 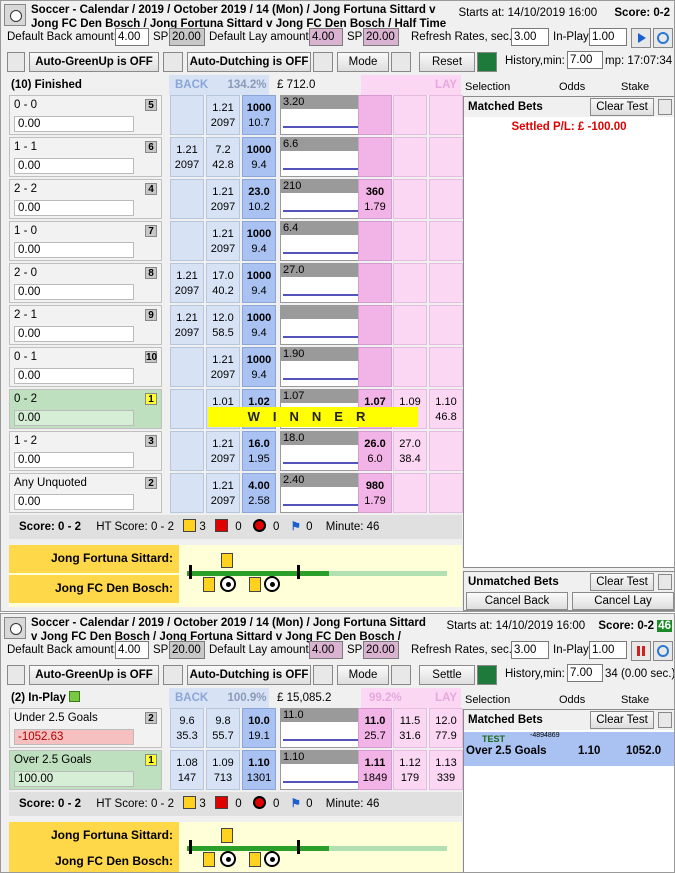 I want to click on clear-test2-button: Clear Test, so click(x=622, y=582).